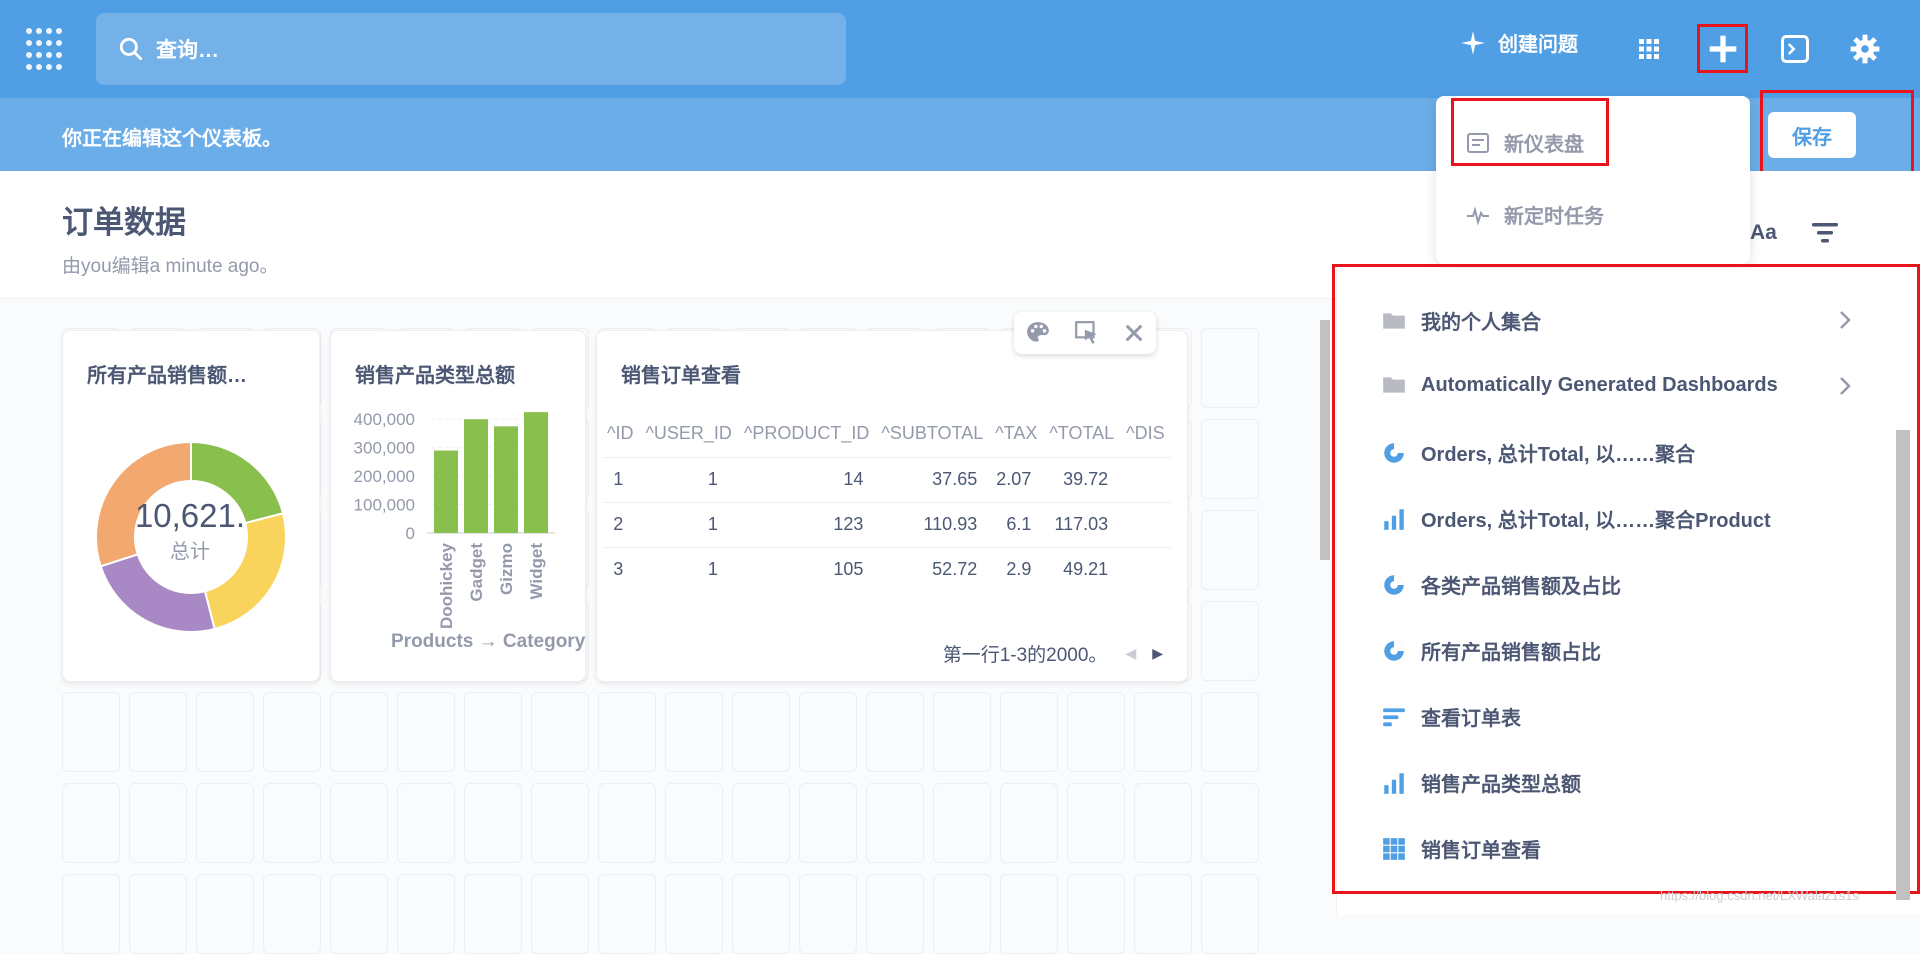  Describe the element at coordinates (1145, 434) in the screenshot. I see `column-header: ^DIS` at that location.